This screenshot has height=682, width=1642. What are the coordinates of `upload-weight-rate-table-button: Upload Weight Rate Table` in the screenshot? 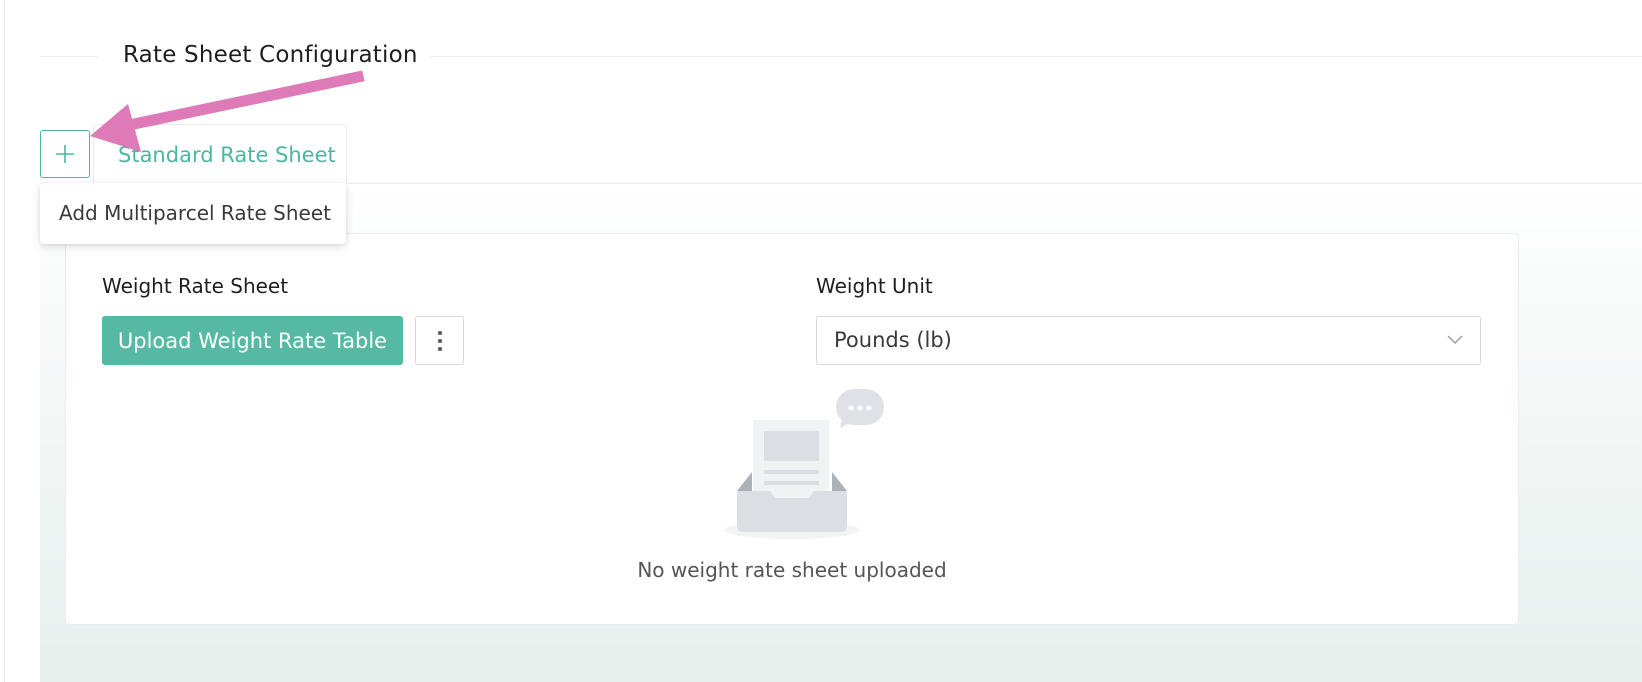 It's located at (252, 340).